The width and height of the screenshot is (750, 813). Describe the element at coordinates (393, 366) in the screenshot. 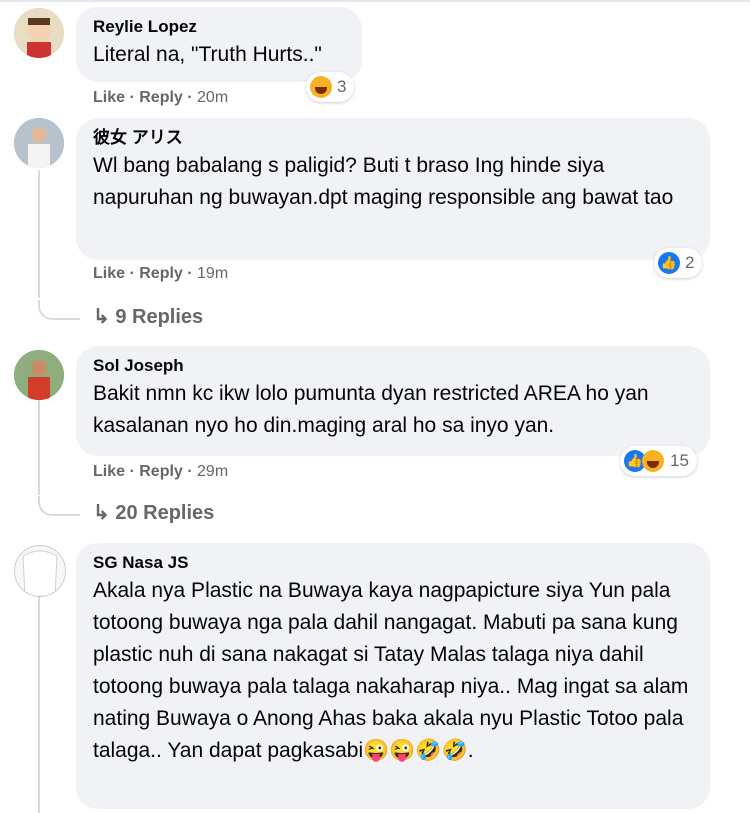

I see `comment-author: Sol Joseph` at that location.